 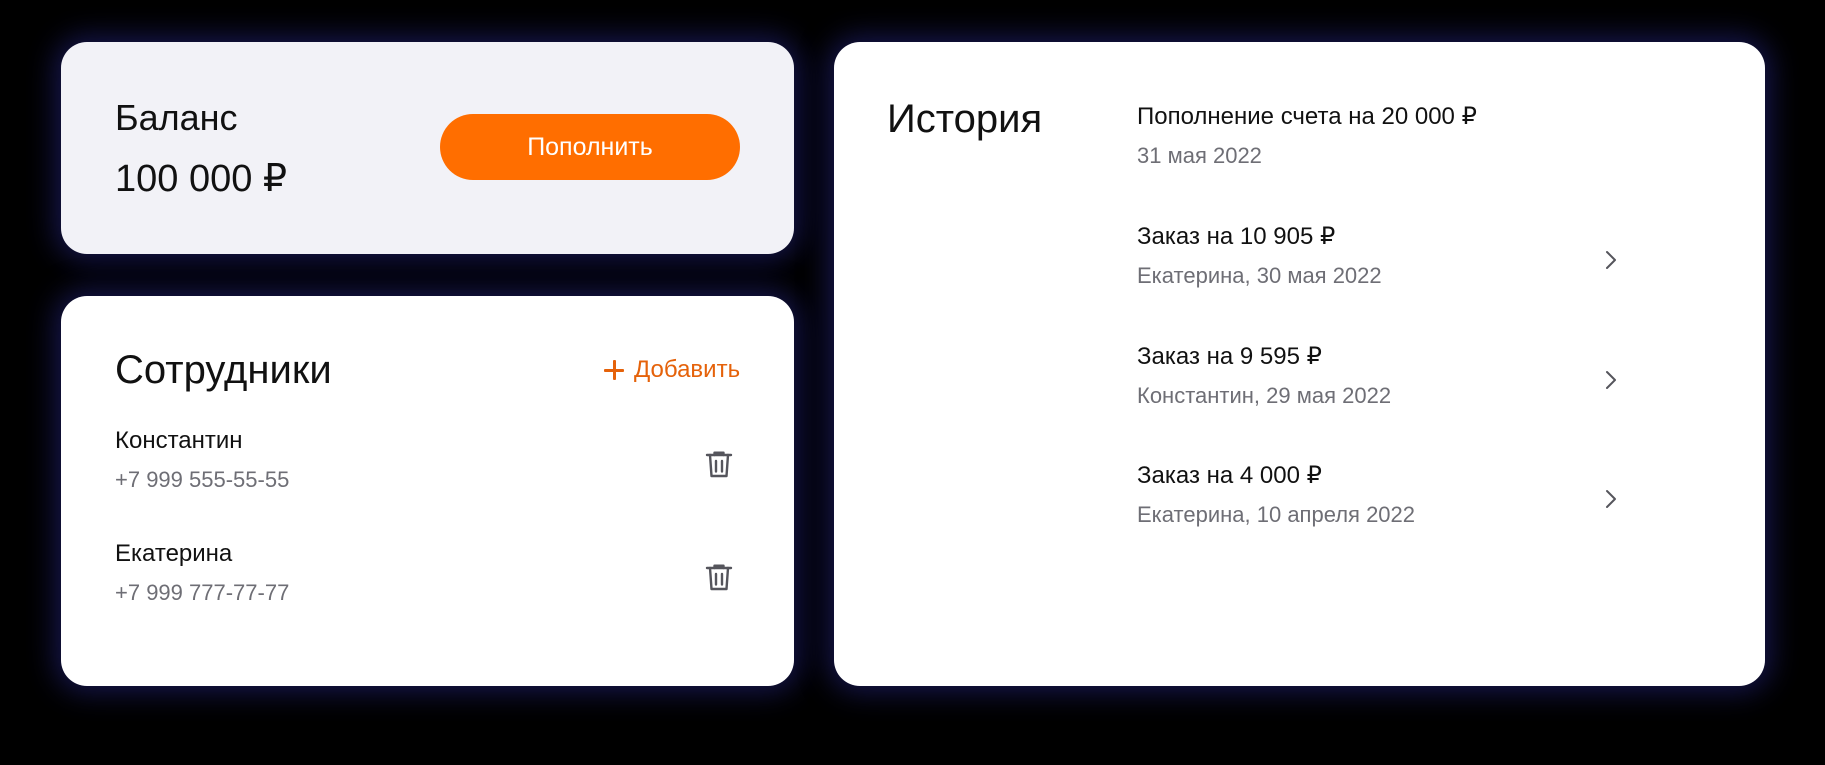 I want to click on history-item-title: Заказ на 9 595 ₽, so click(x=1229, y=356).